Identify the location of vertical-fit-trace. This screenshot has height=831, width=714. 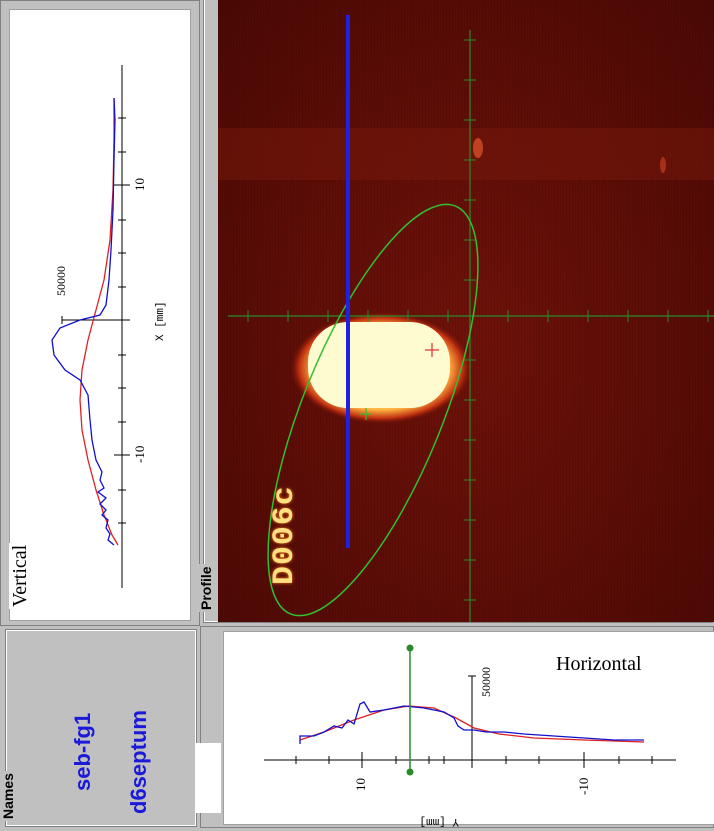
(99, 322).